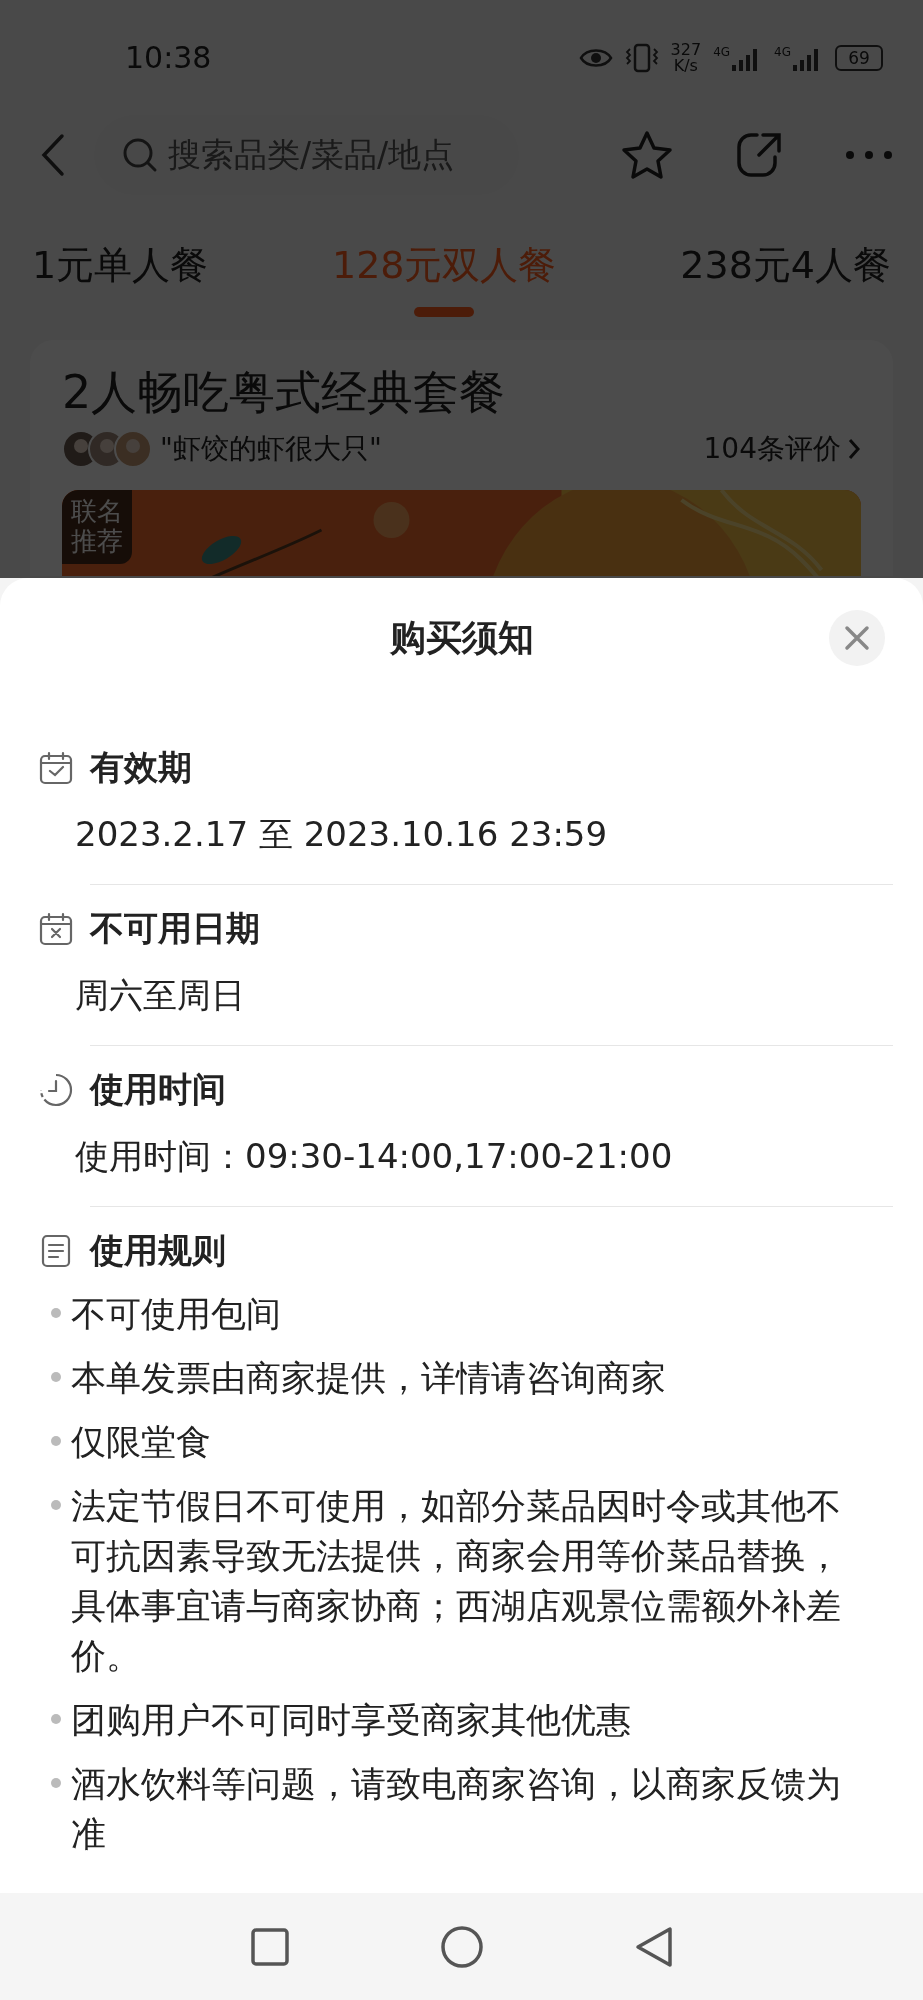 Image resolution: width=923 pixels, height=2000 pixels. I want to click on search-icon, so click(140, 155).